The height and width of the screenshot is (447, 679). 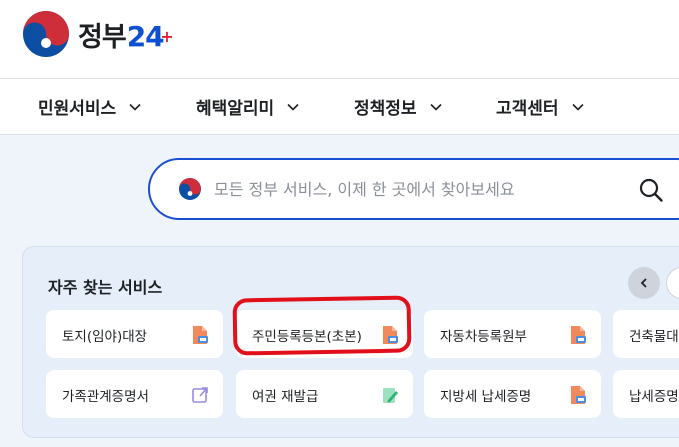 I want to click on edit-doc-icon, so click(x=390, y=395).